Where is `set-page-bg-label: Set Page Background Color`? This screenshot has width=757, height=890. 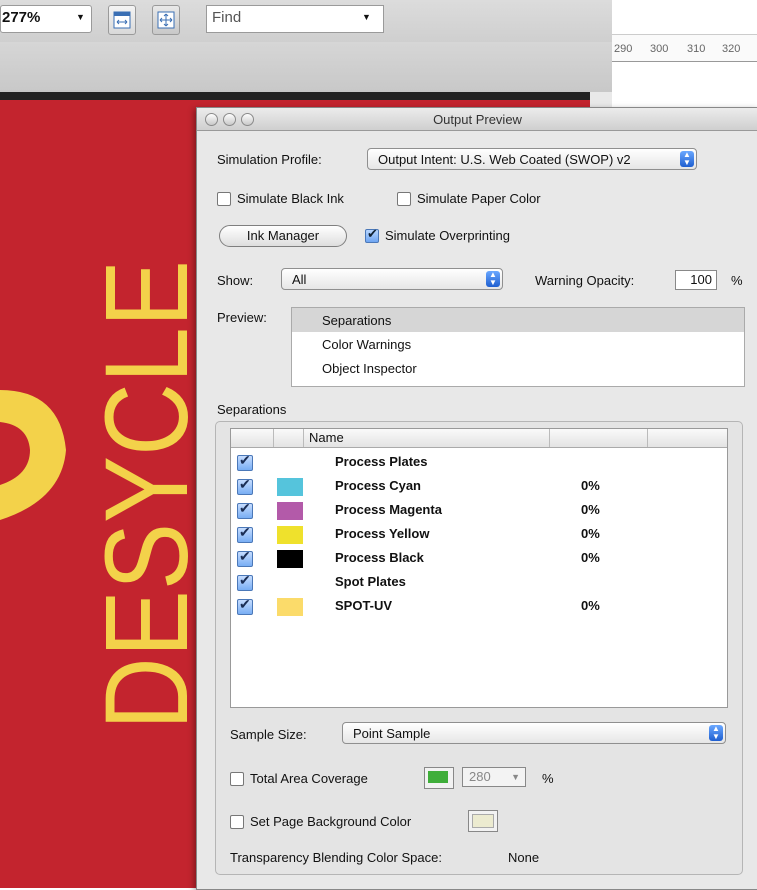 set-page-bg-label: Set Page Background Color is located at coordinates (331, 821).